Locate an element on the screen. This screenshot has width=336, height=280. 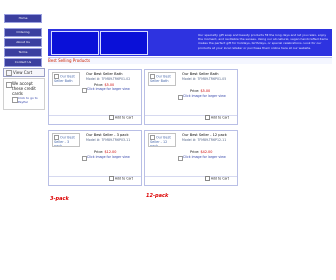
best-selling-label: Best Selling Products is located at coordinates (69, 60).